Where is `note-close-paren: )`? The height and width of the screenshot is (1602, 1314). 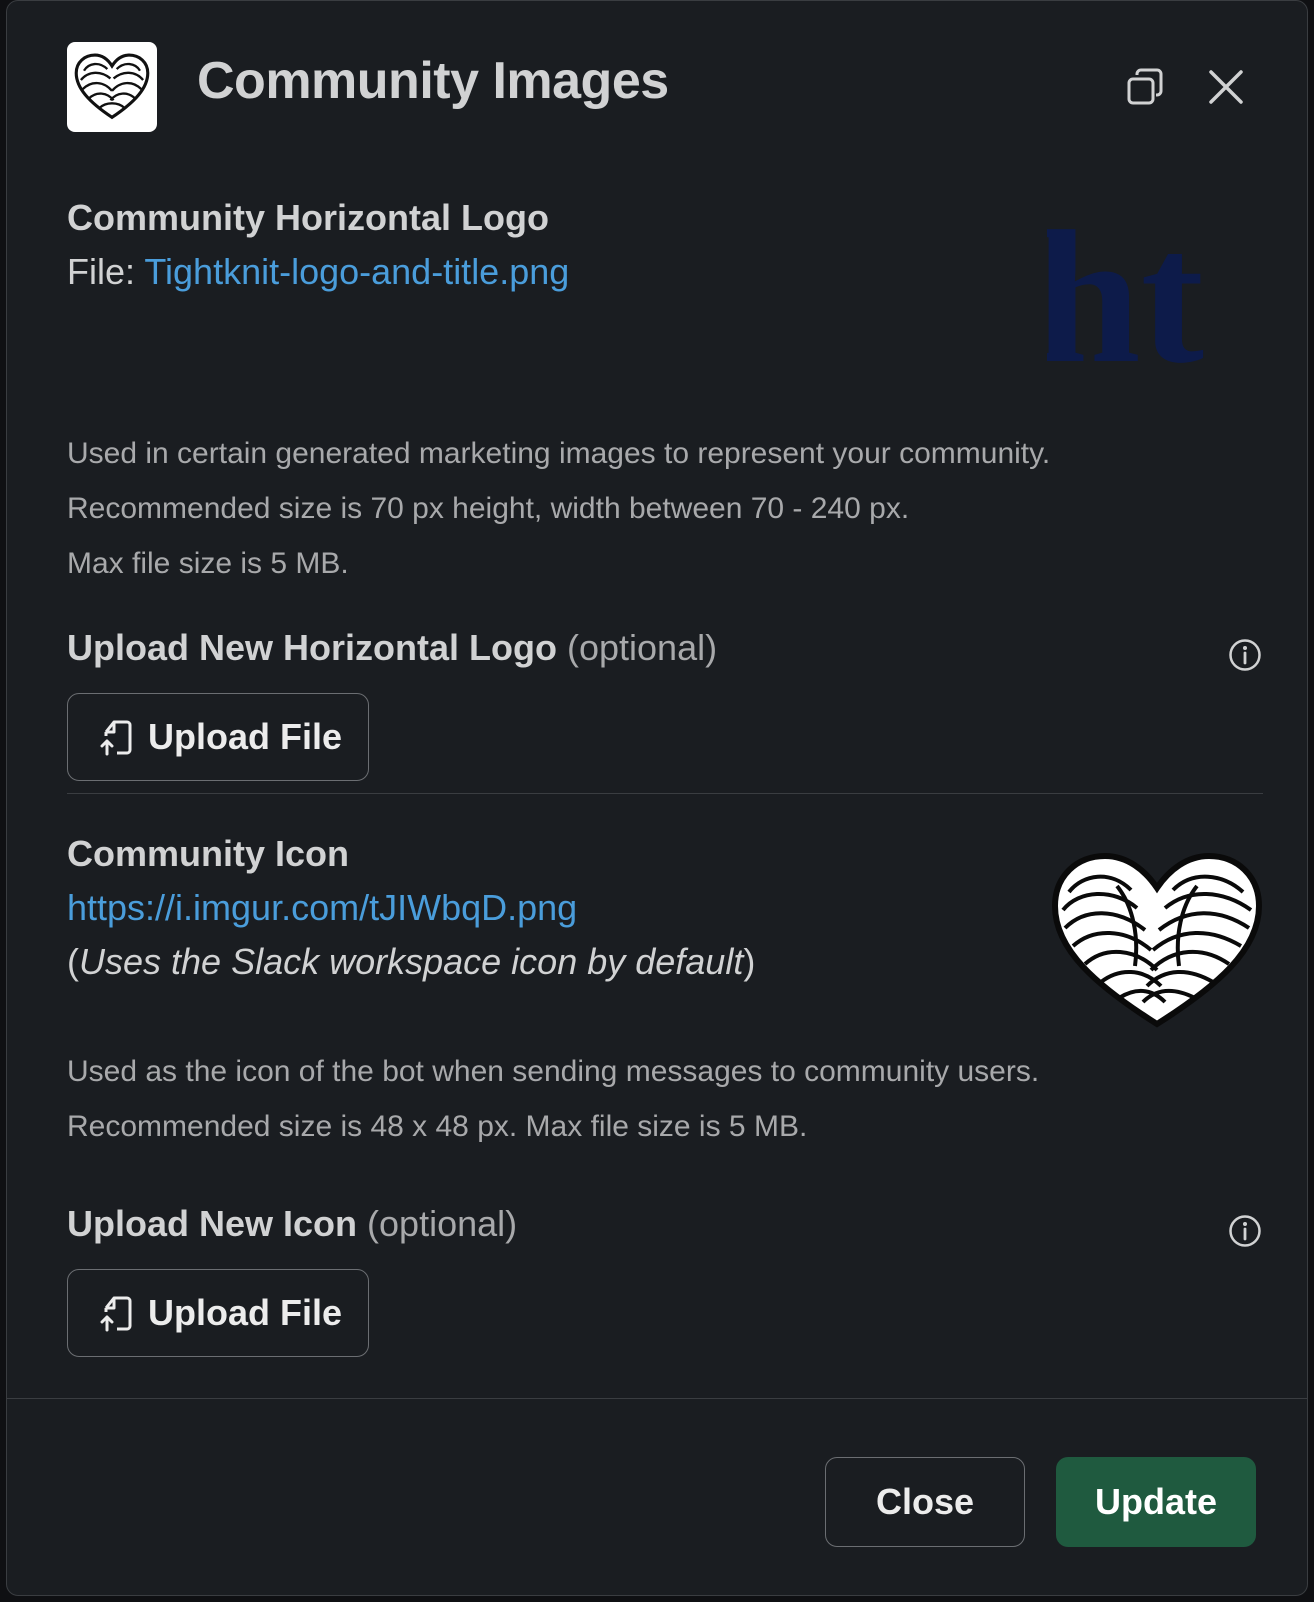 note-close-paren: ) is located at coordinates (749, 961).